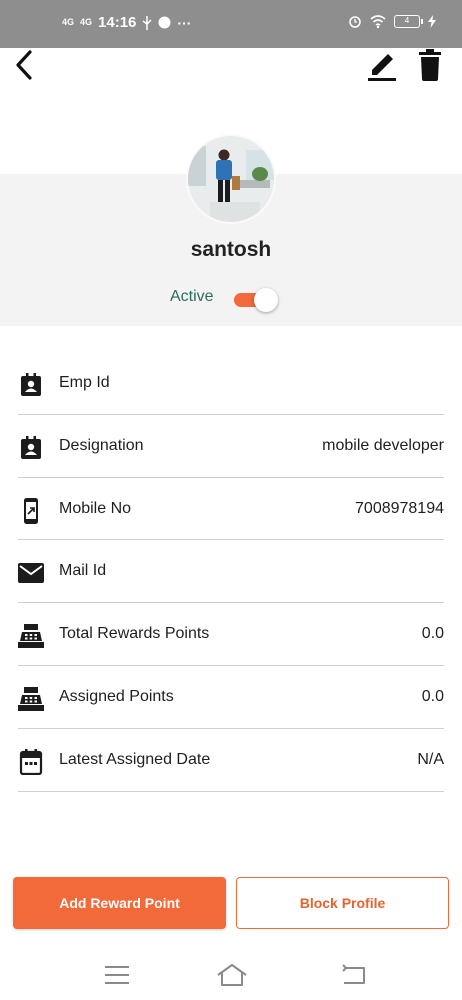 The image size is (462, 1000). I want to click on top-bar, so click(231, 78).